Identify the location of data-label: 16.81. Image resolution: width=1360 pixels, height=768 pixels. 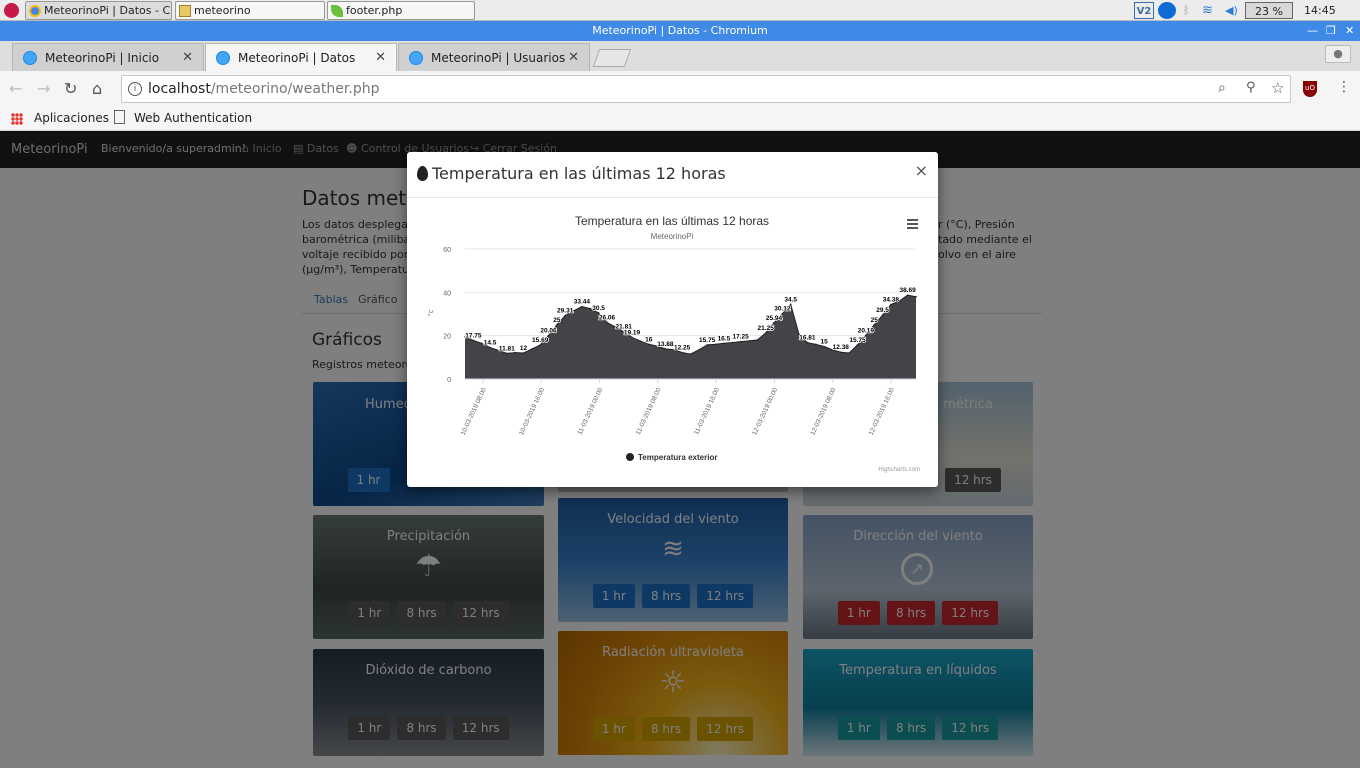
(807, 338).